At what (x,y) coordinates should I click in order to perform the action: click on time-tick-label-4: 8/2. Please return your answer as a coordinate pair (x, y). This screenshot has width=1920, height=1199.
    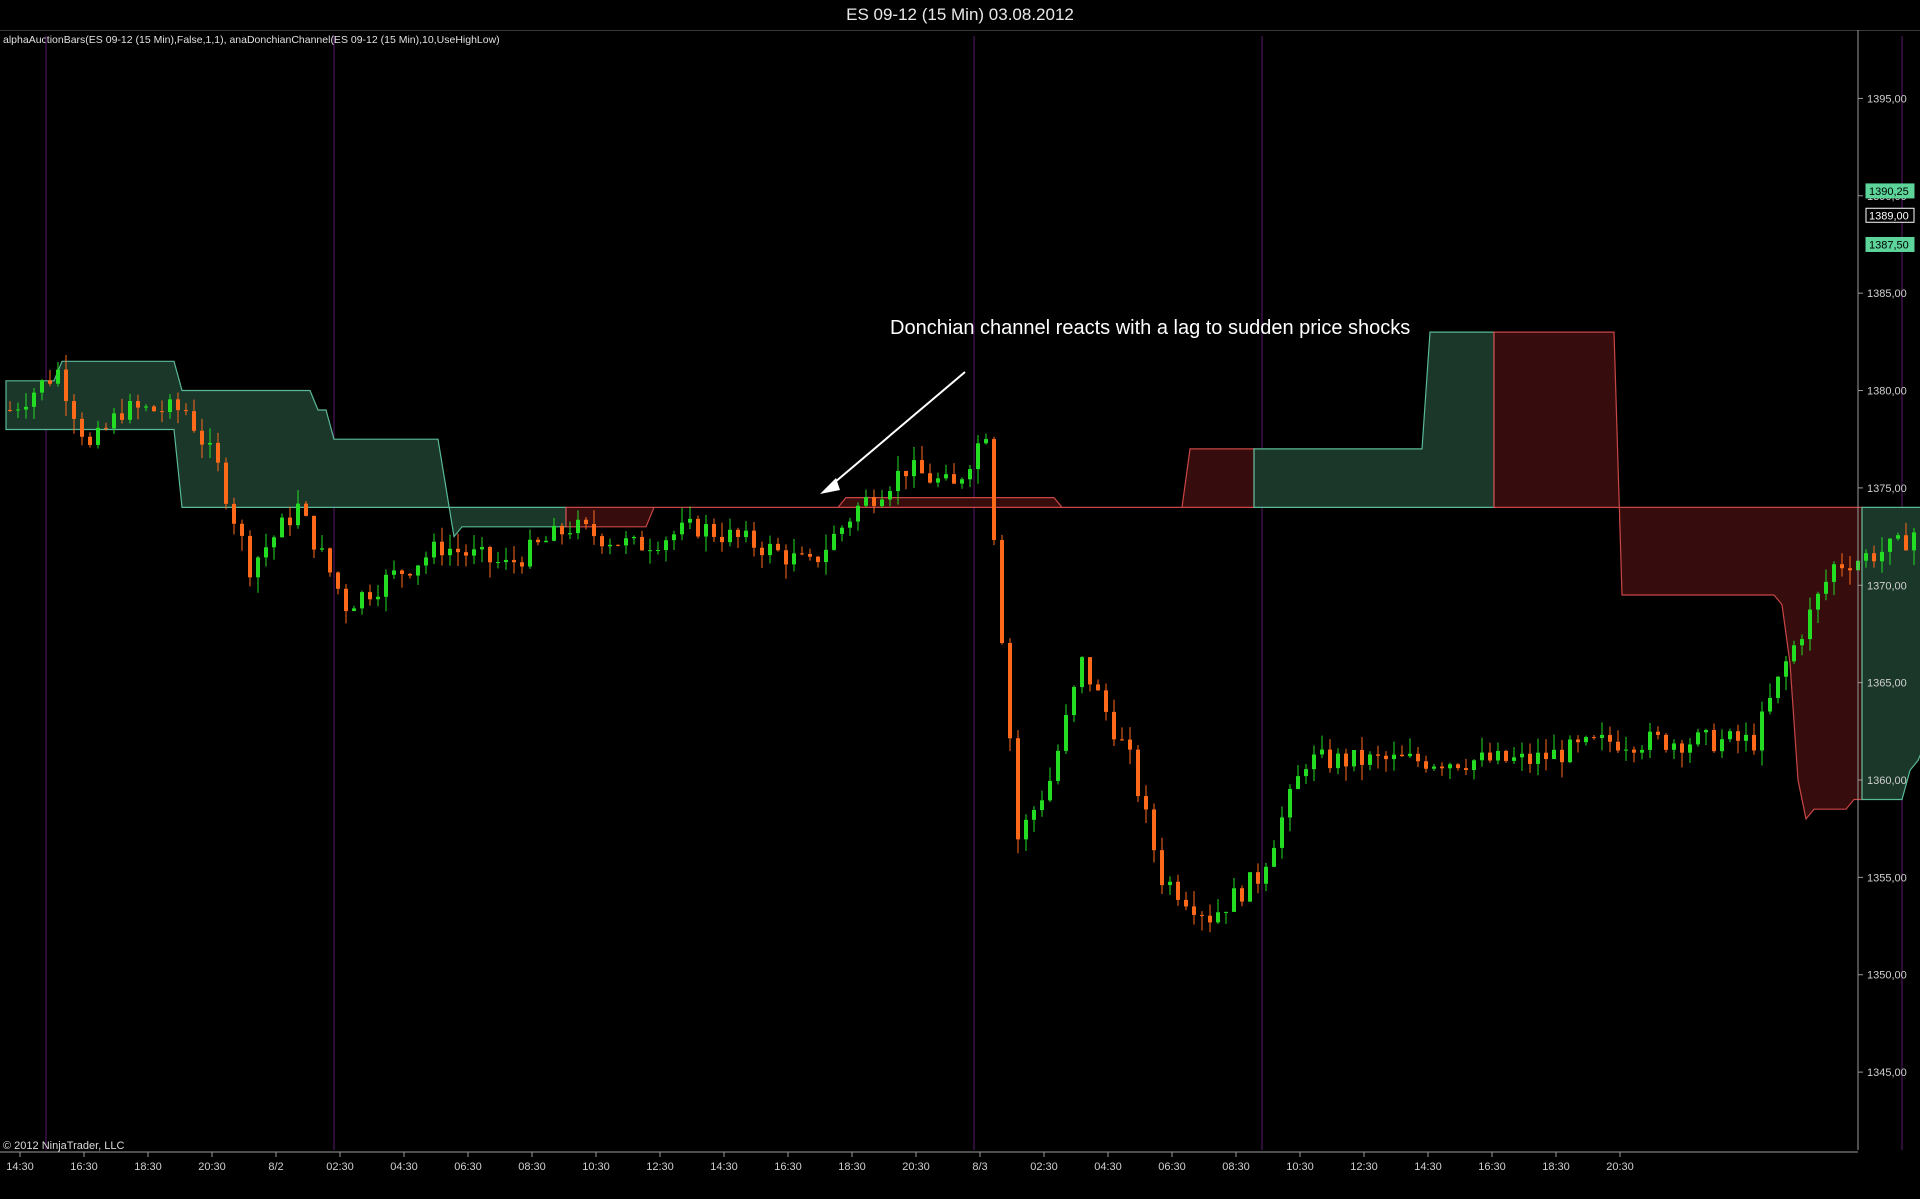
    Looking at the image, I should click on (275, 1167).